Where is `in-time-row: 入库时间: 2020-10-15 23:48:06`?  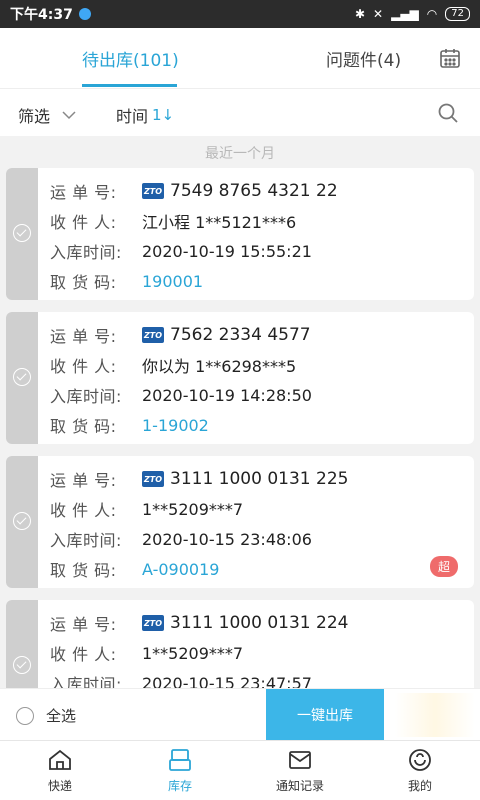
in-time-row: 入库时间: 2020-10-15 23:48:06 is located at coordinates (181, 539).